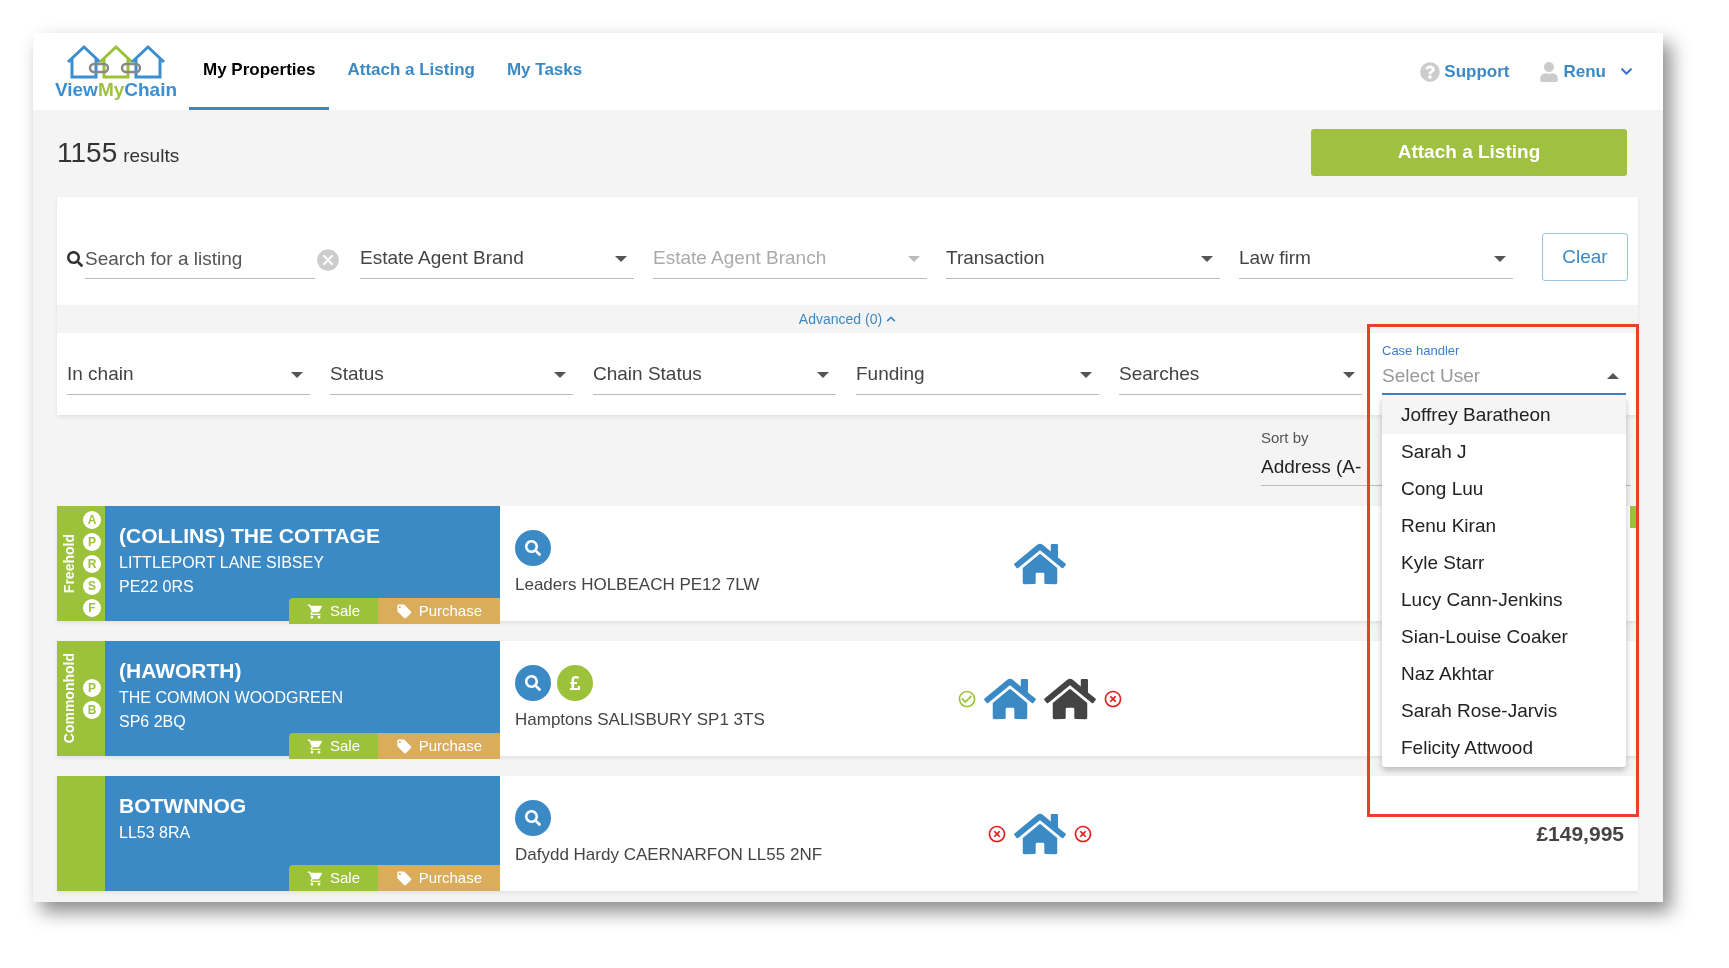 The image size is (1729, 968). I want to click on user-option: Renu Kiran, so click(1504, 526).